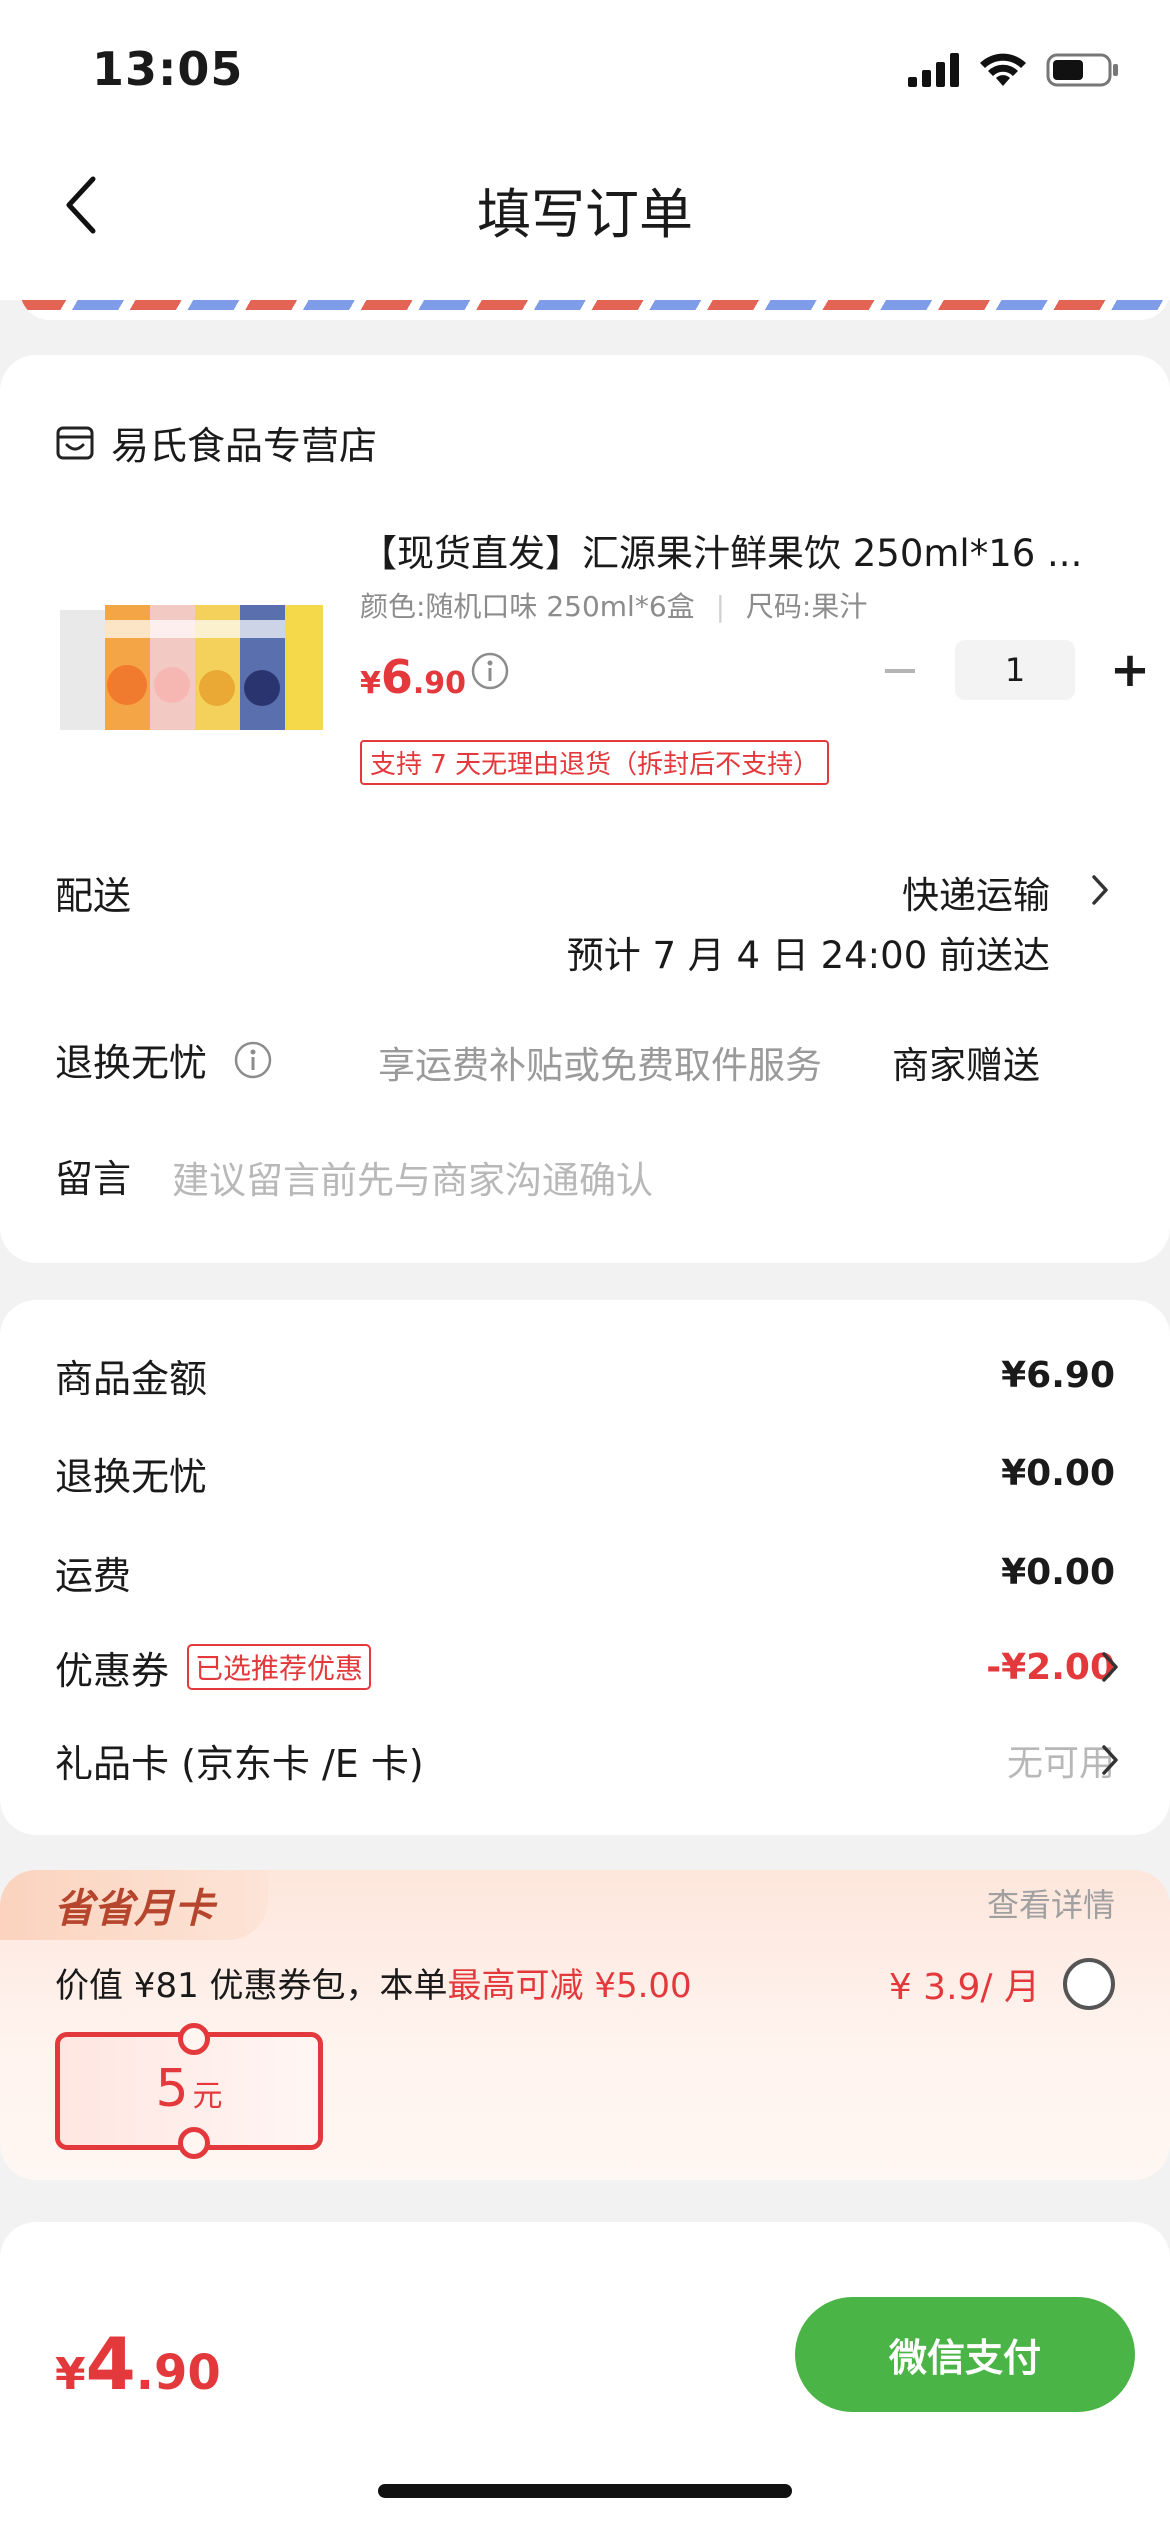  Describe the element at coordinates (1089, 1984) in the screenshot. I see `member-card-radio` at that location.